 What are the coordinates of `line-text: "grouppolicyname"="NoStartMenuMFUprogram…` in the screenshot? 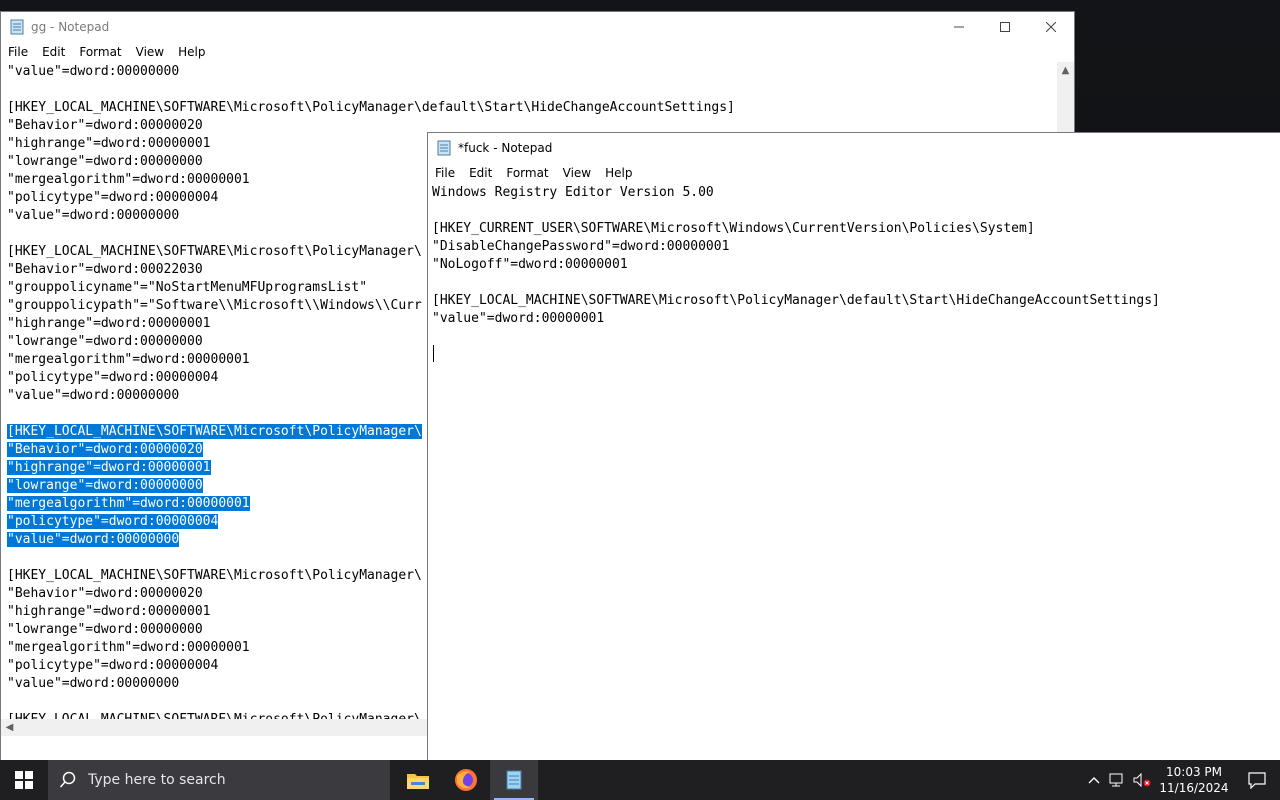 It's located at (187, 287).